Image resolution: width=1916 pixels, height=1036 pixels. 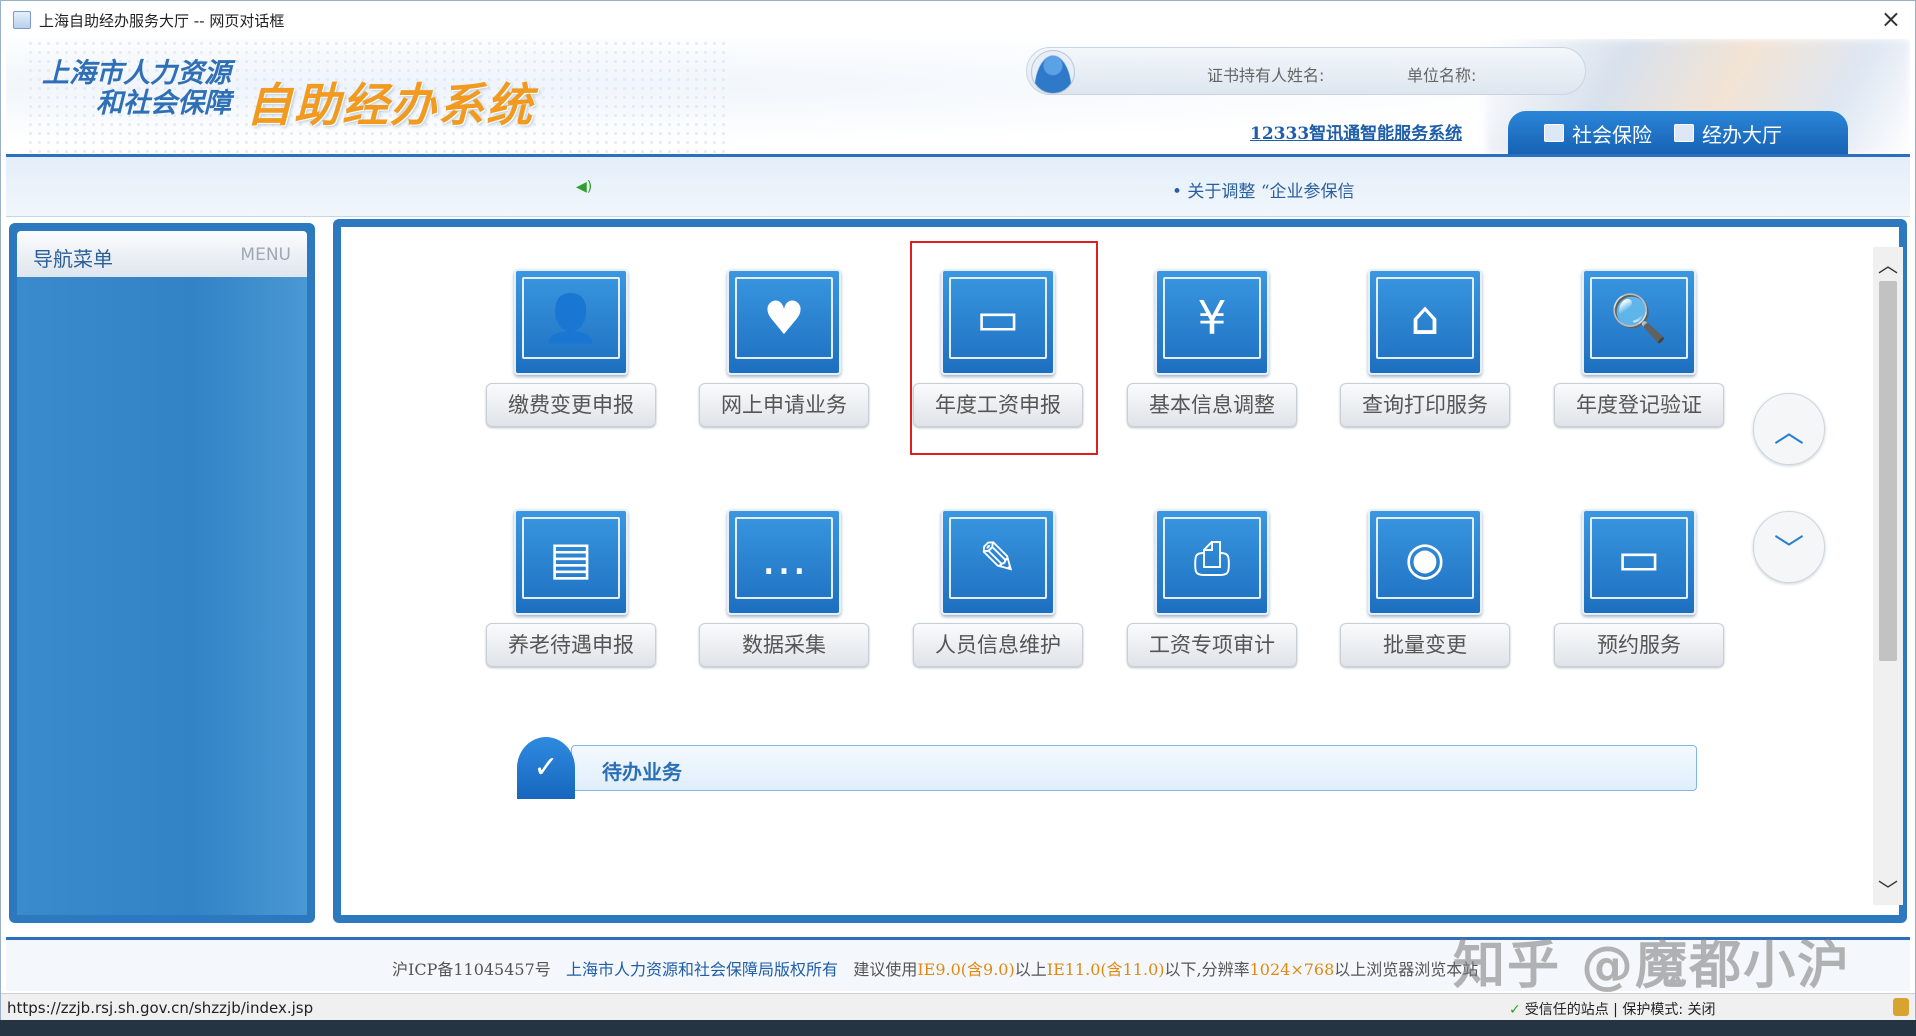 I want to click on pending-business-label: 待办业务, so click(x=642, y=772).